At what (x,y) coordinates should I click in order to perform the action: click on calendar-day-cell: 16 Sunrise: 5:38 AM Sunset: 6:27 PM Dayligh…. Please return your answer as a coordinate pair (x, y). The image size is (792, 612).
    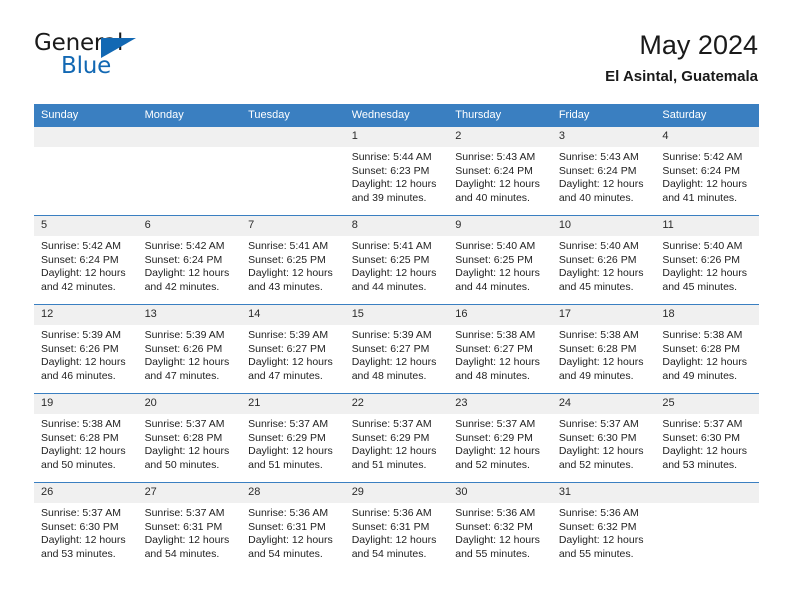
    Looking at the image, I should click on (500, 349).